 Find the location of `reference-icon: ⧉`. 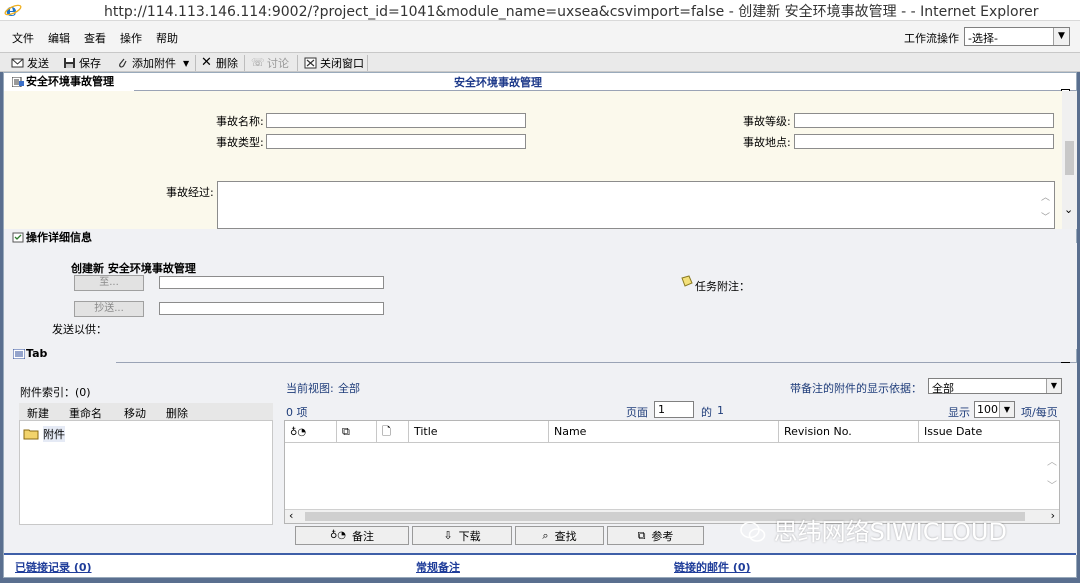

reference-icon: ⧉ is located at coordinates (641, 535).